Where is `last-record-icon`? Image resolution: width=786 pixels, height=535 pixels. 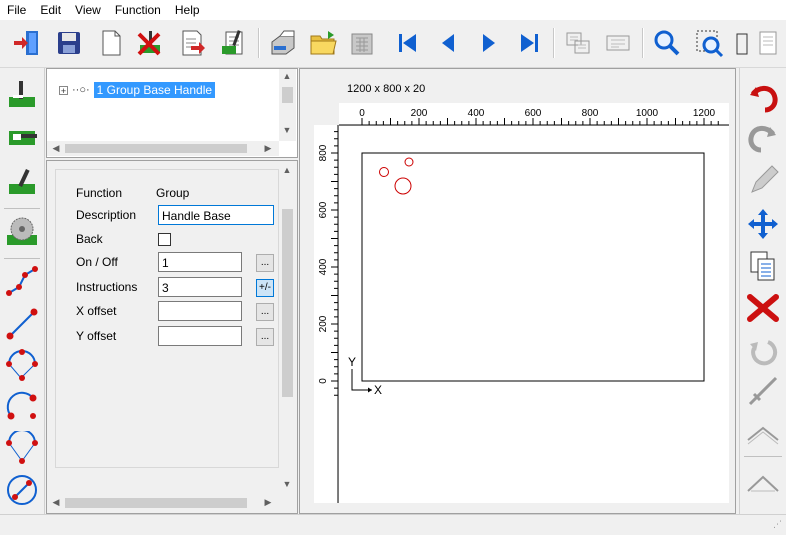 last-record-icon is located at coordinates (530, 43).